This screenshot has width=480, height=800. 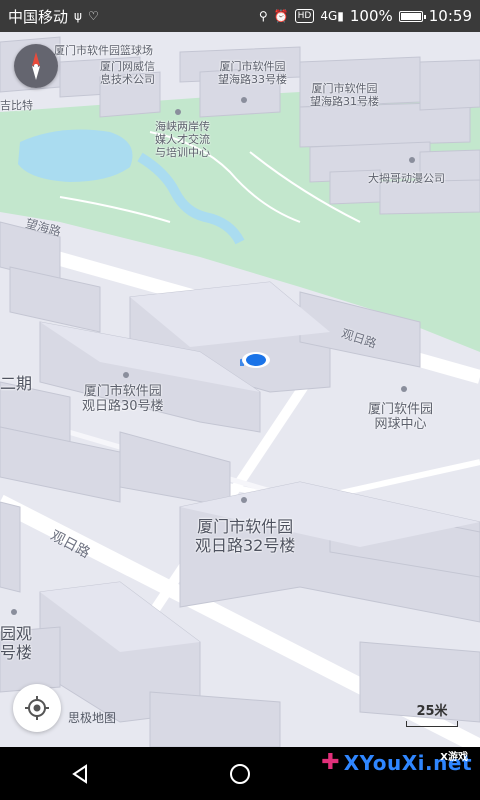 What do you see at coordinates (371, 16) in the screenshot?
I see `battery-percent: 100%` at bounding box center [371, 16].